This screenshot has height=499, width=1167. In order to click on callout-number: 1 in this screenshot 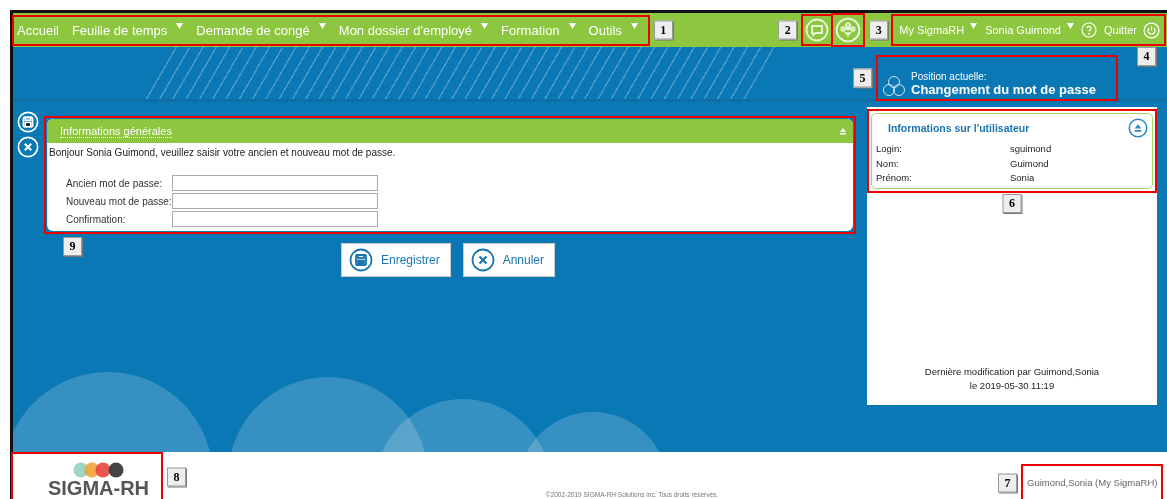, I will do `click(663, 30)`.